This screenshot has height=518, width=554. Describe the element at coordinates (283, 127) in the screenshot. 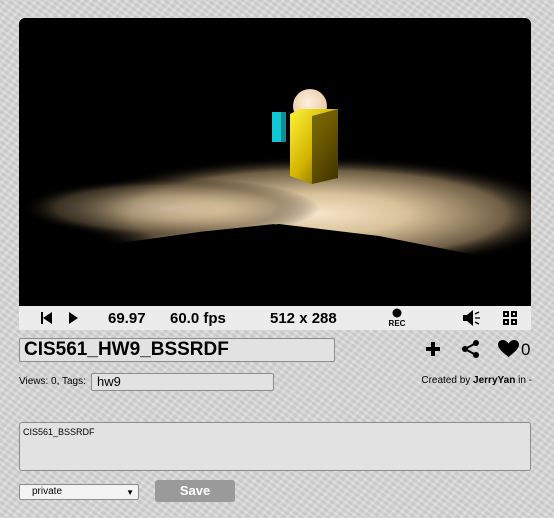

I see `cyan-block-side` at that location.